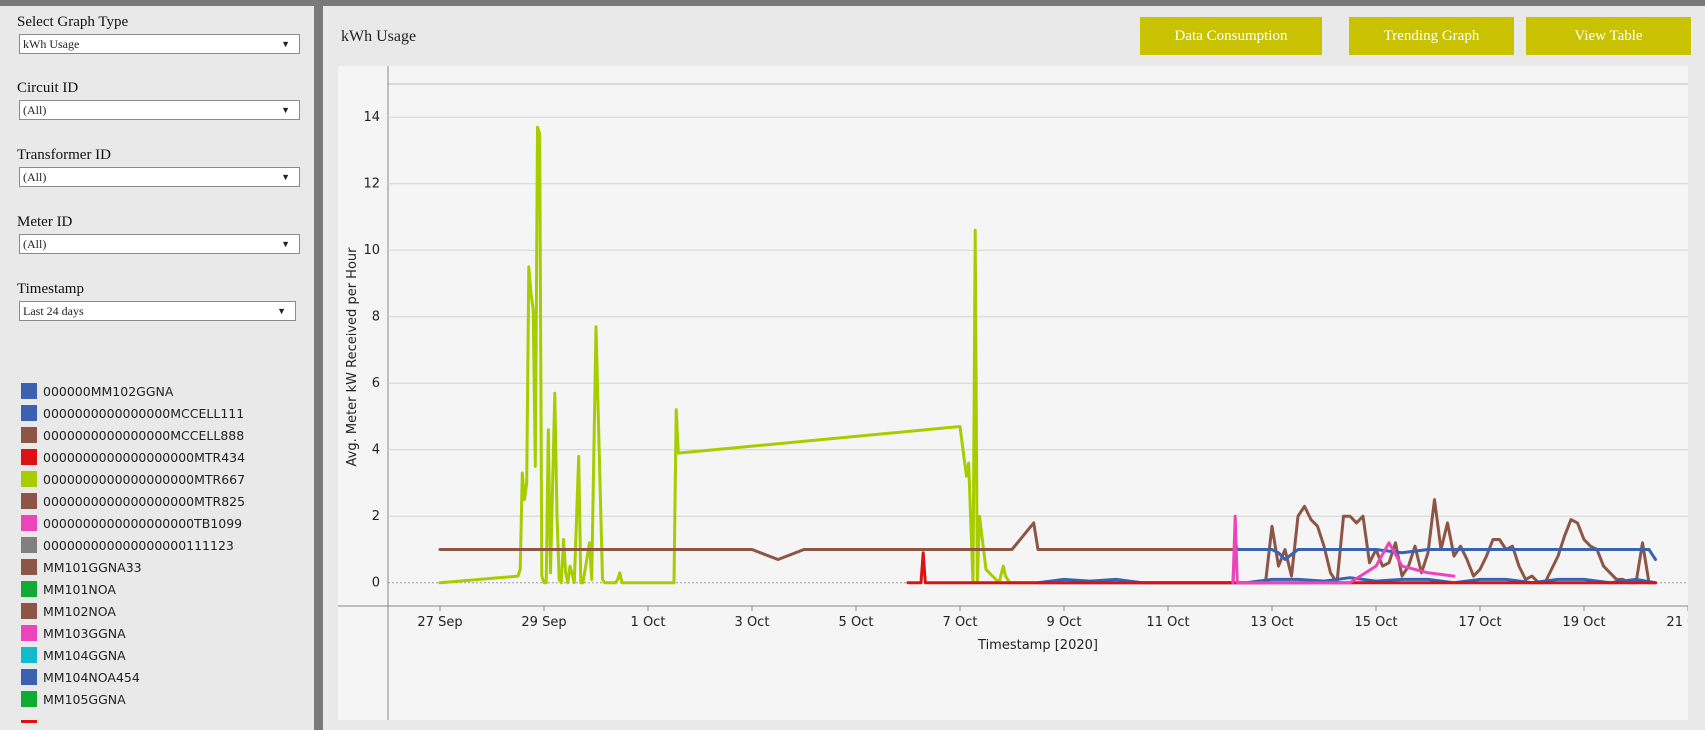 This screenshot has height=730, width=1705. I want to click on legend-label: 0000000000000000000MTR825, so click(144, 501).